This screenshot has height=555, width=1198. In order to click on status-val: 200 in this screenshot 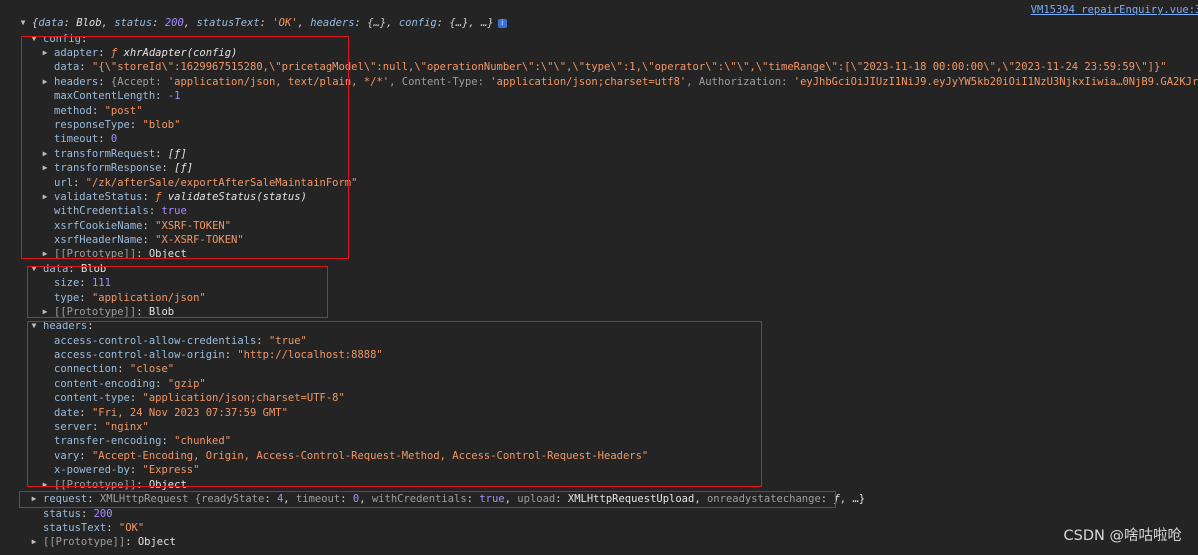, I will do `click(103, 514)`.